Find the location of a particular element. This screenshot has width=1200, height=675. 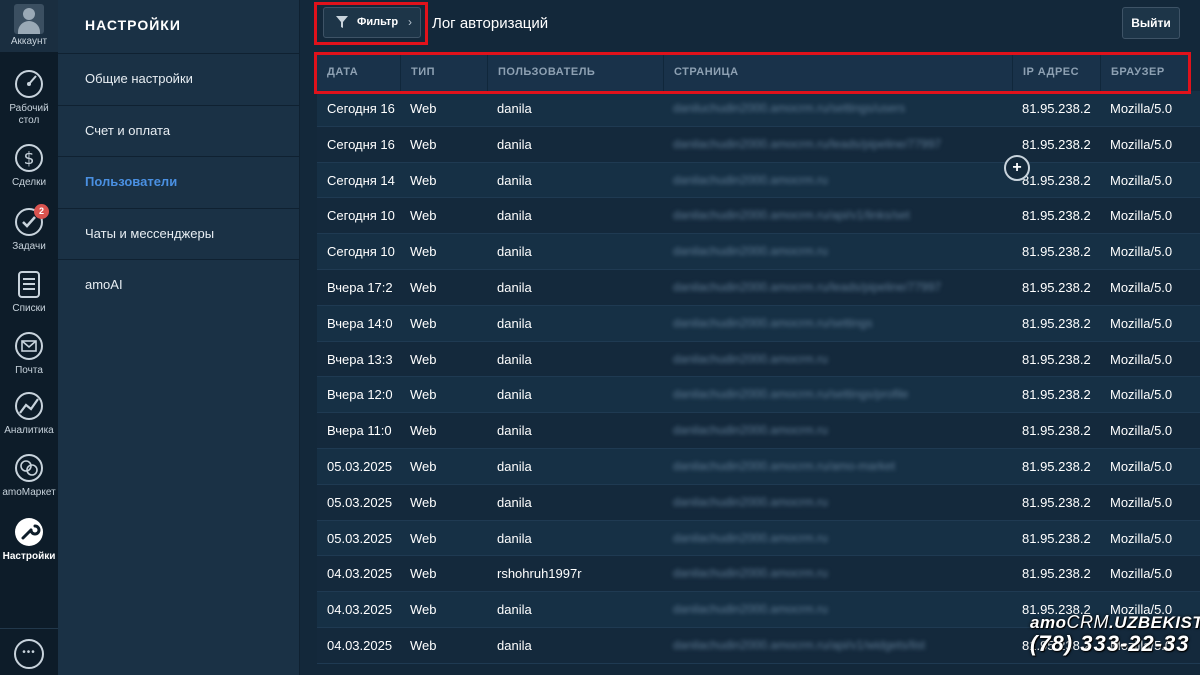

rail-item-lists: Списки is located at coordinates (29, 291).